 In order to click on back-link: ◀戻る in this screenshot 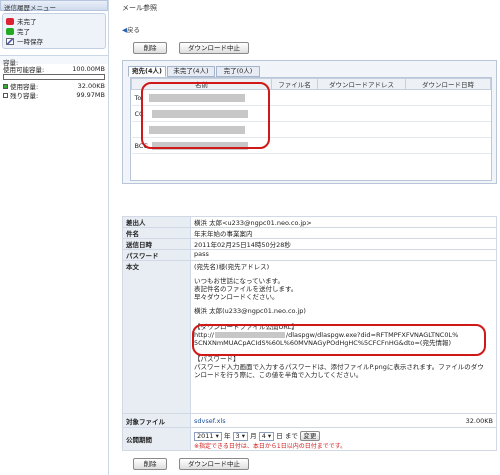, I will do `click(131, 29)`.